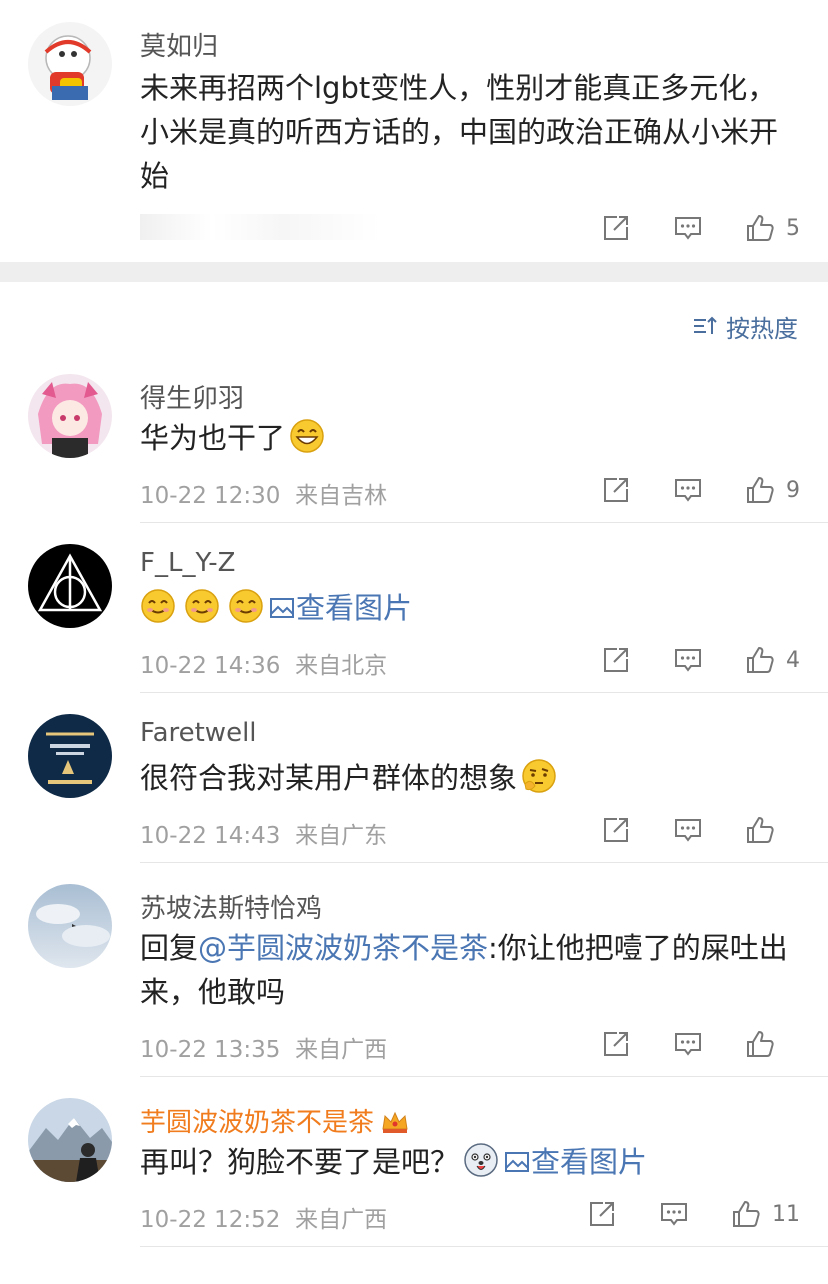 The image size is (828, 1284). What do you see at coordinates (341, 836) in the screenshot?
I see `comment-location: 来自广东` at bounding box center [341, 836].